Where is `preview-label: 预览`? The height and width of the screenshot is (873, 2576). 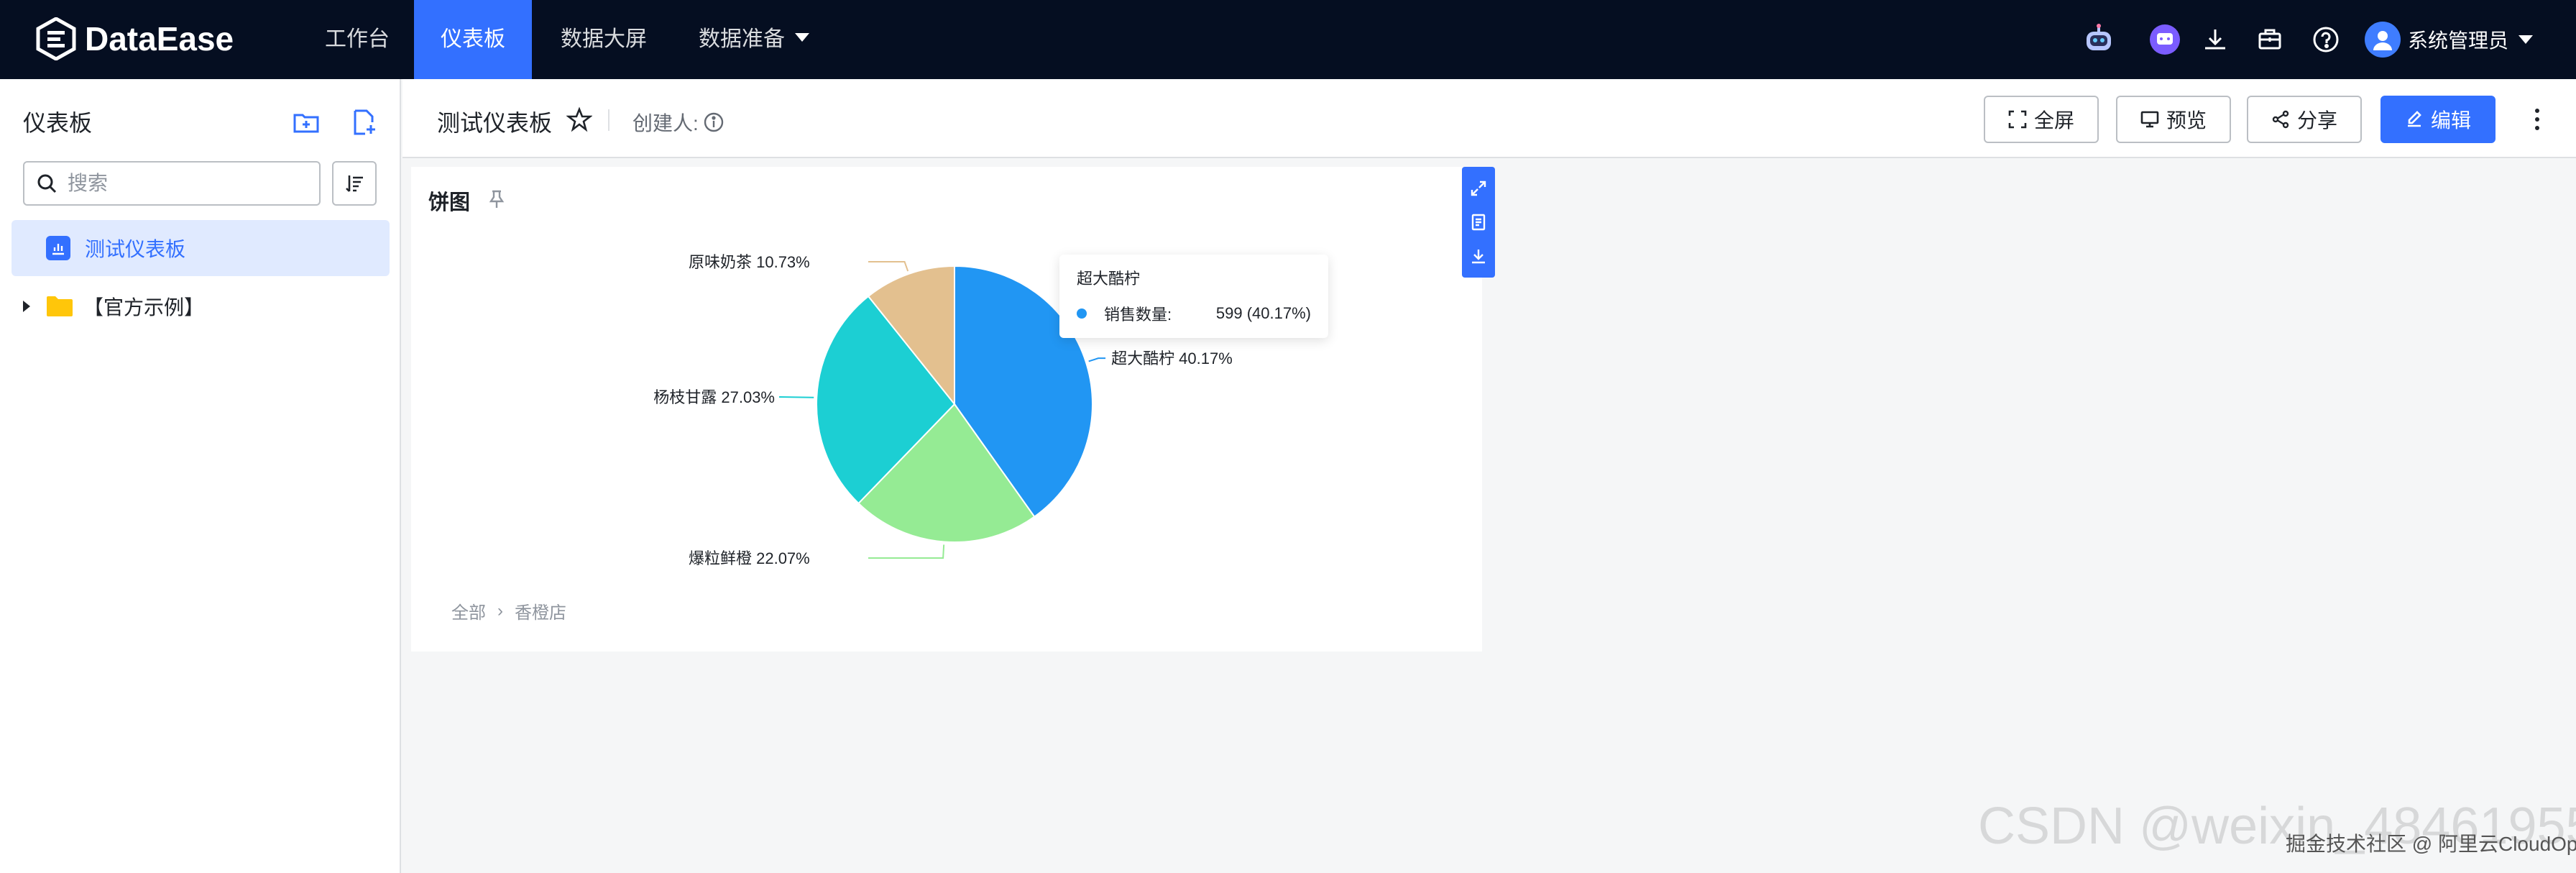 preview-label: 预览 is located at coordinates (2186, 120).